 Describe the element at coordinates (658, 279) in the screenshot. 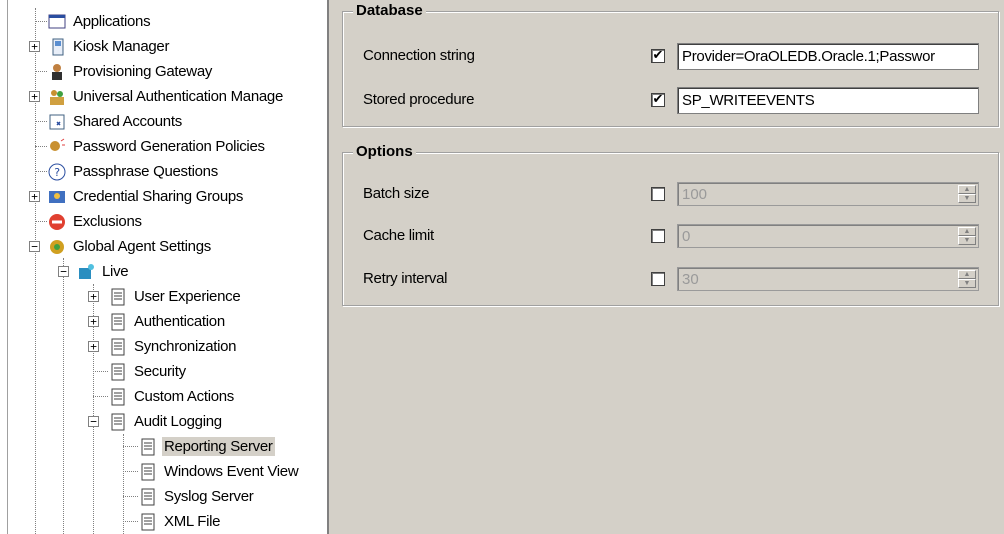

I see `retry-interval-checkbox` at that location.